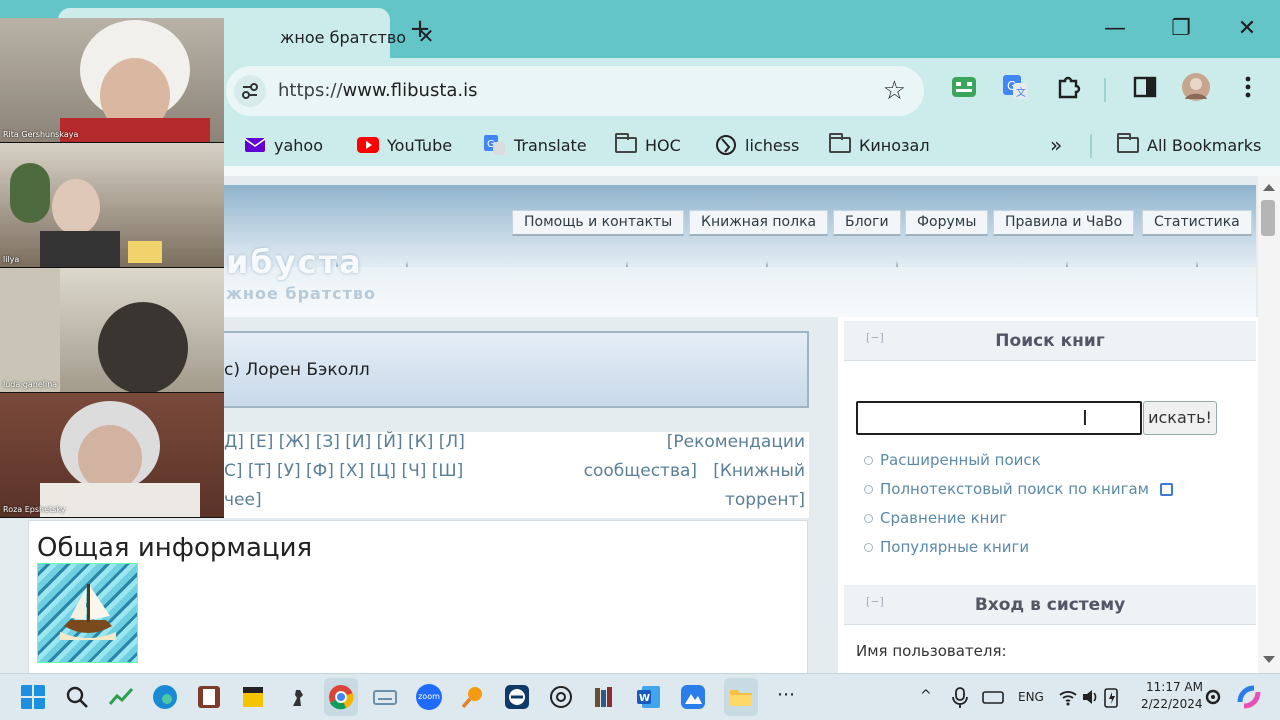  What do you see at coordinates (952, 460) in the screenshot?
I see `advanced-search-link: Расширенный поиск` at bounding box center [952, 460].